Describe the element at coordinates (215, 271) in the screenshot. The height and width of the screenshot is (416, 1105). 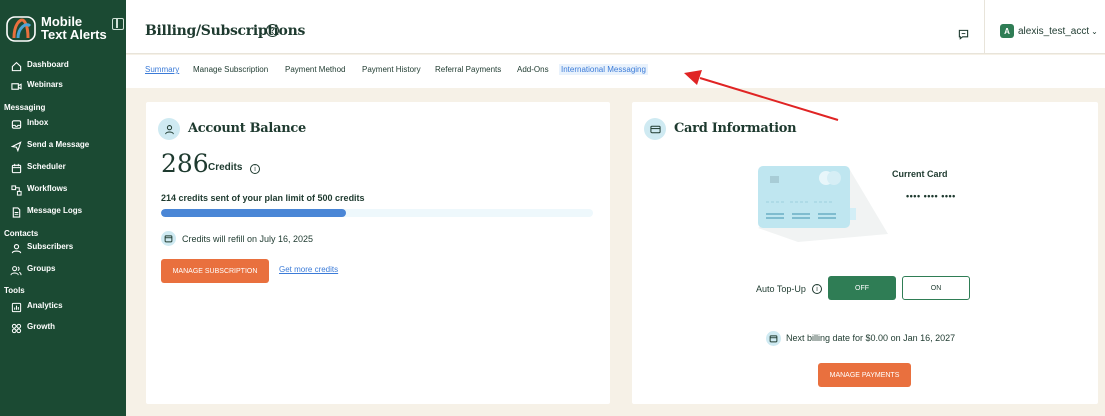
I see `manage-subscription-button: MANAGE SUBSCRIPTION` at that location.